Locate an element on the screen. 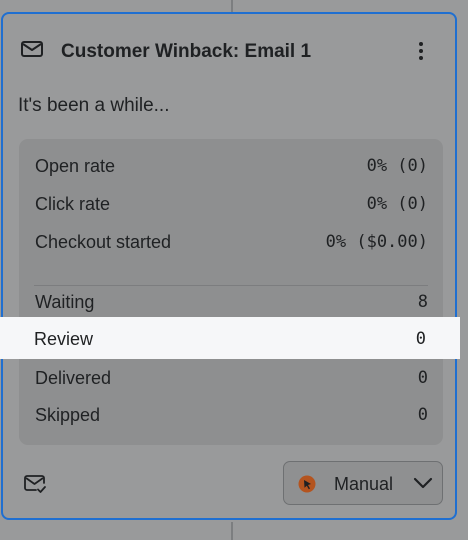 The height and width of the screenshot is (540, 468). kebab-menu-icon is located at coordinates (421, 51).